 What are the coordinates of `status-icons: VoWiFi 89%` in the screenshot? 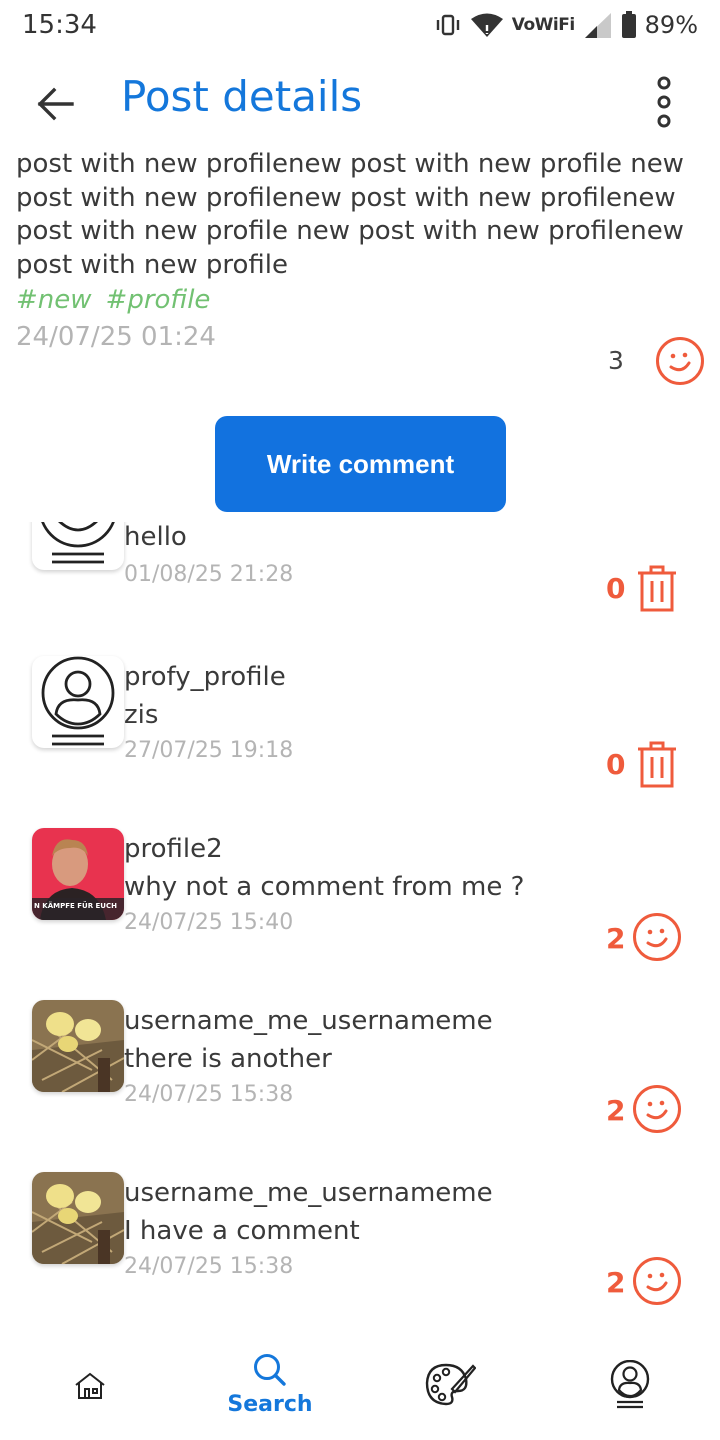 It's located at (566, 25).